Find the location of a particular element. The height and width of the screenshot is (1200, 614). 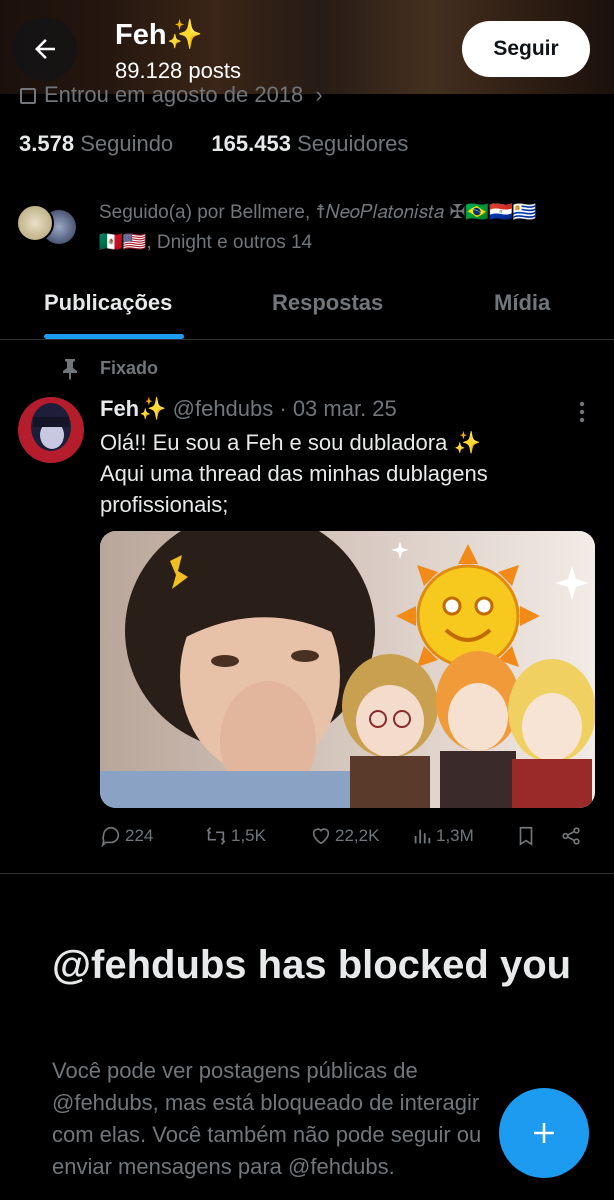

post-author-name: Feh✨ is located at coordinates (133, 408).